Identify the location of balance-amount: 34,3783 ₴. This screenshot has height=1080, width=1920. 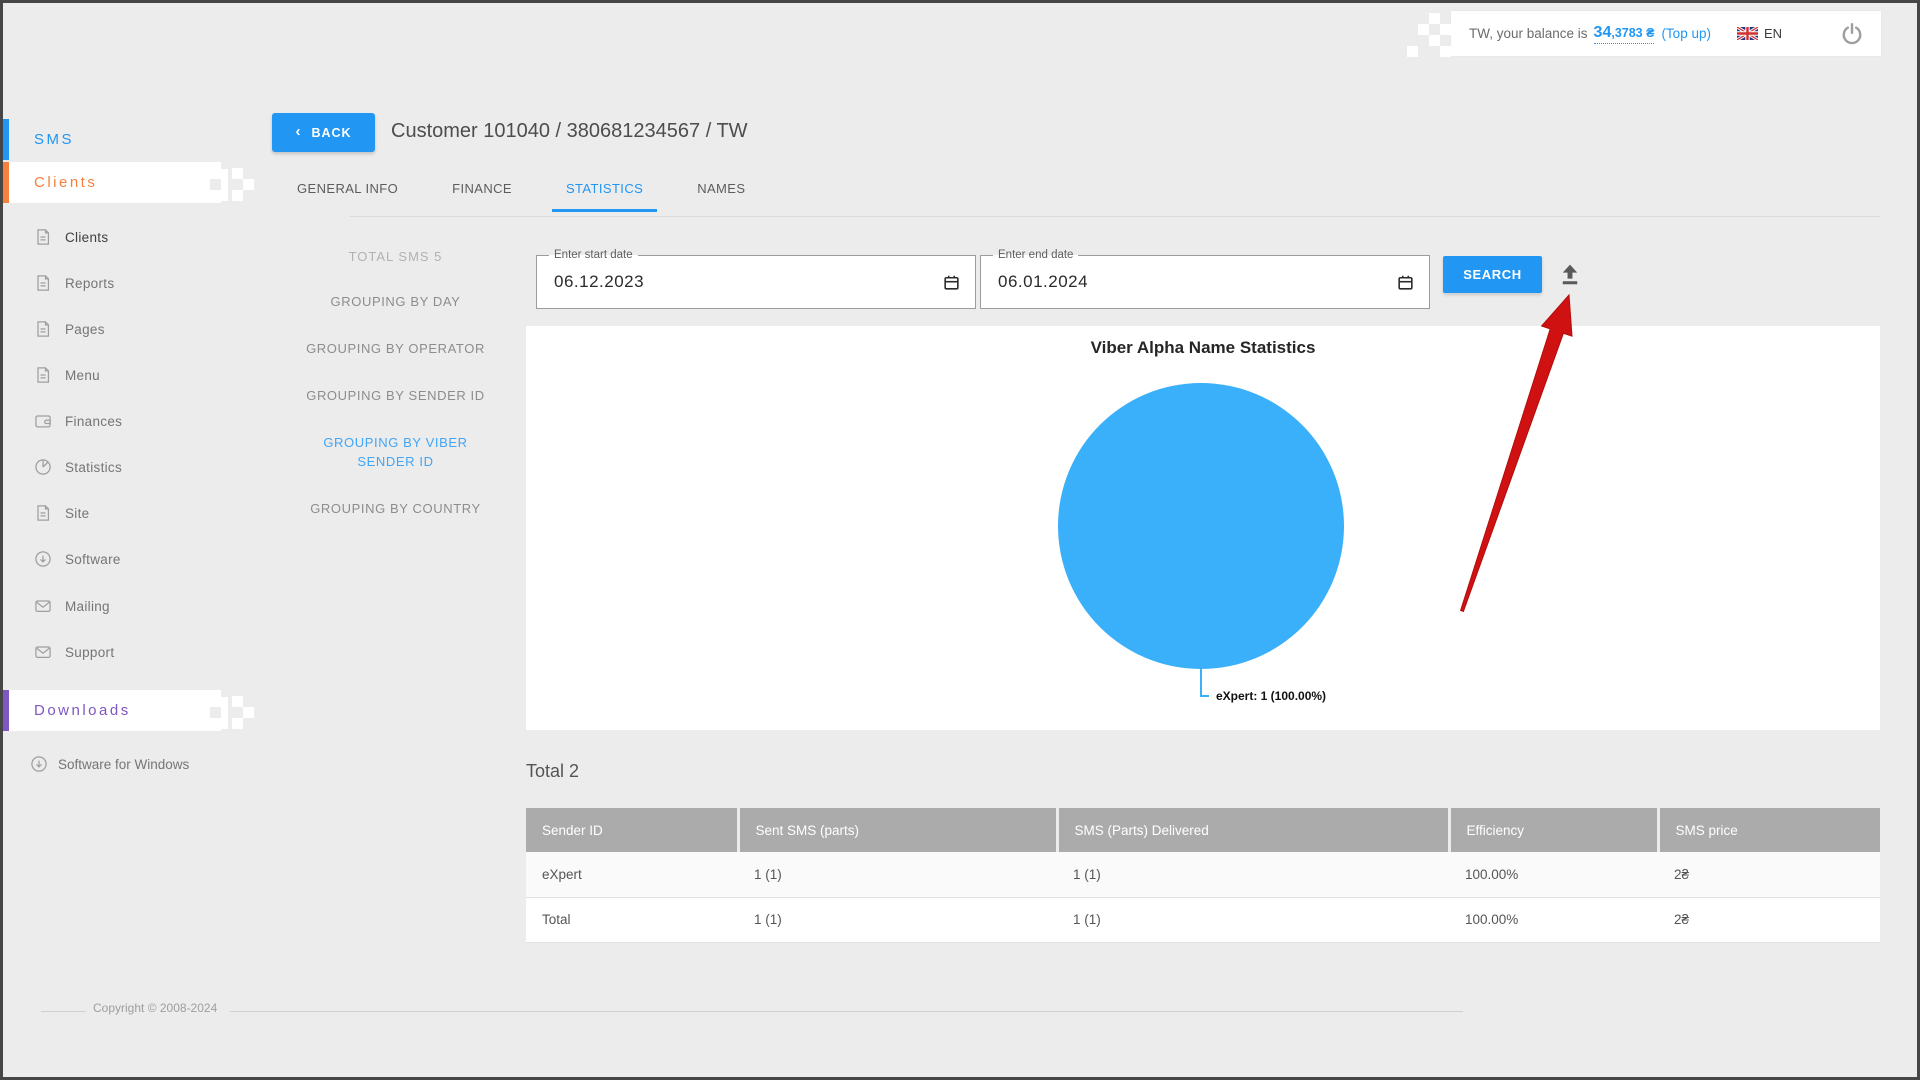
(1624, 34).